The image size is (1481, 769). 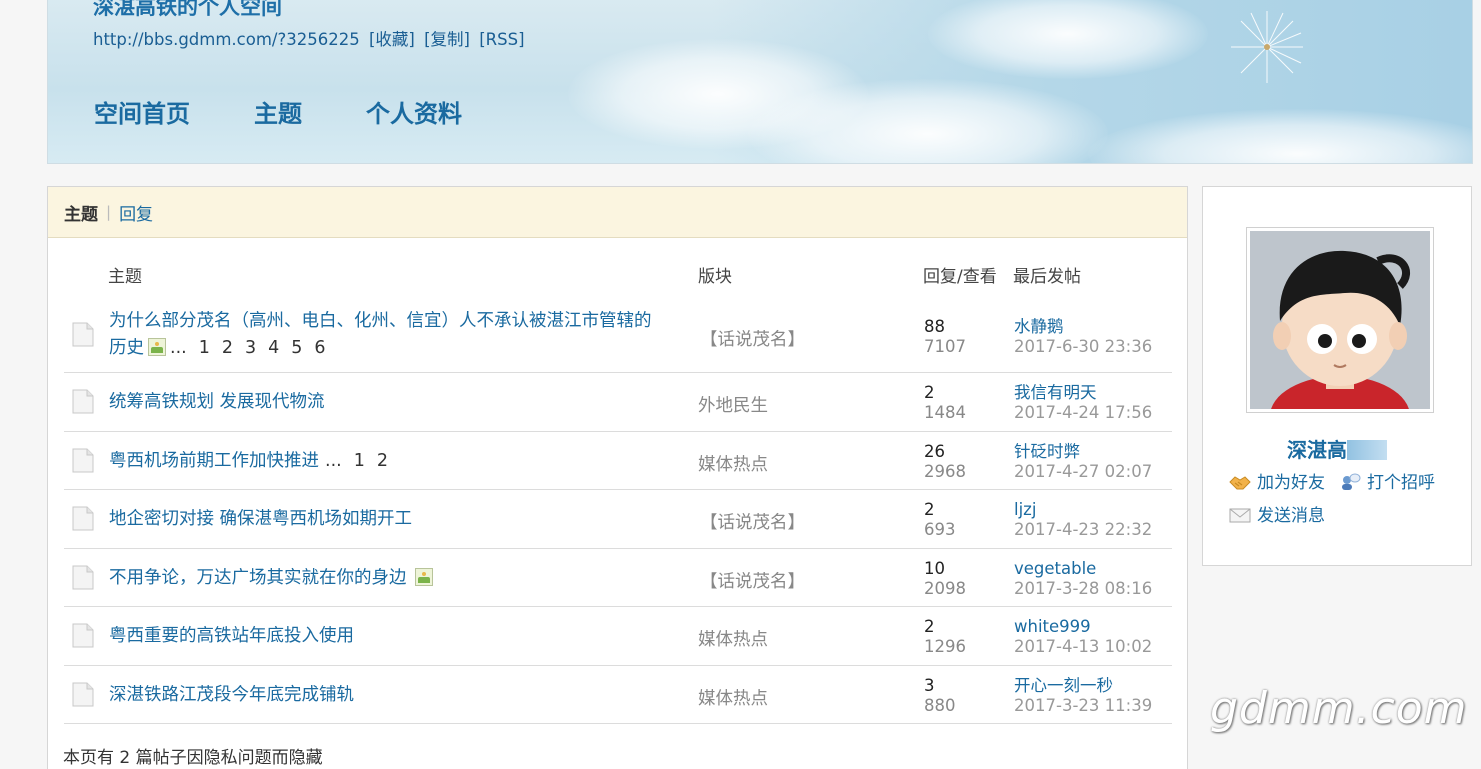 What do you see at coordinates (394, 461) in the screenshot?
I see `topic-subject: 粤西机场前期工作加快推进... 1 2` at bounding box center [394, 461].